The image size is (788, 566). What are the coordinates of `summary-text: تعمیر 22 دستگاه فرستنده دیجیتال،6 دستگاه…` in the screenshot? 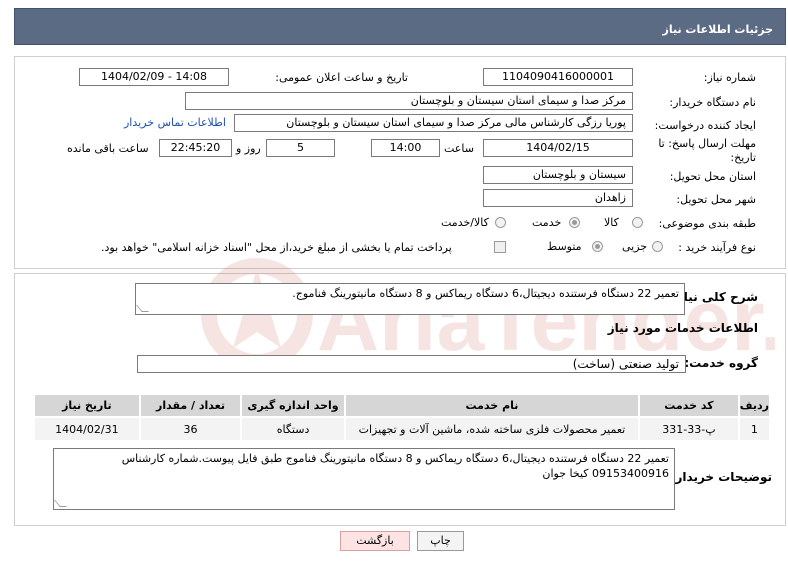 It's located at (485, 293).